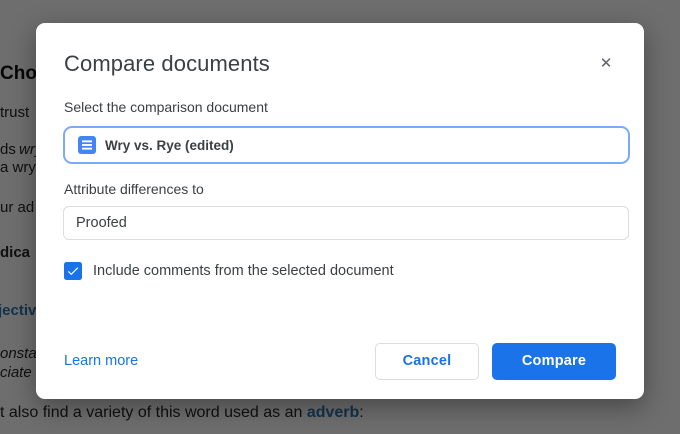 Image resolution: width=680 pixels, height=434 pixels. What do you see at coordinates (87, 145) in the screenshot?
I see `google-docs-icon` at bounding box center [87, 145].